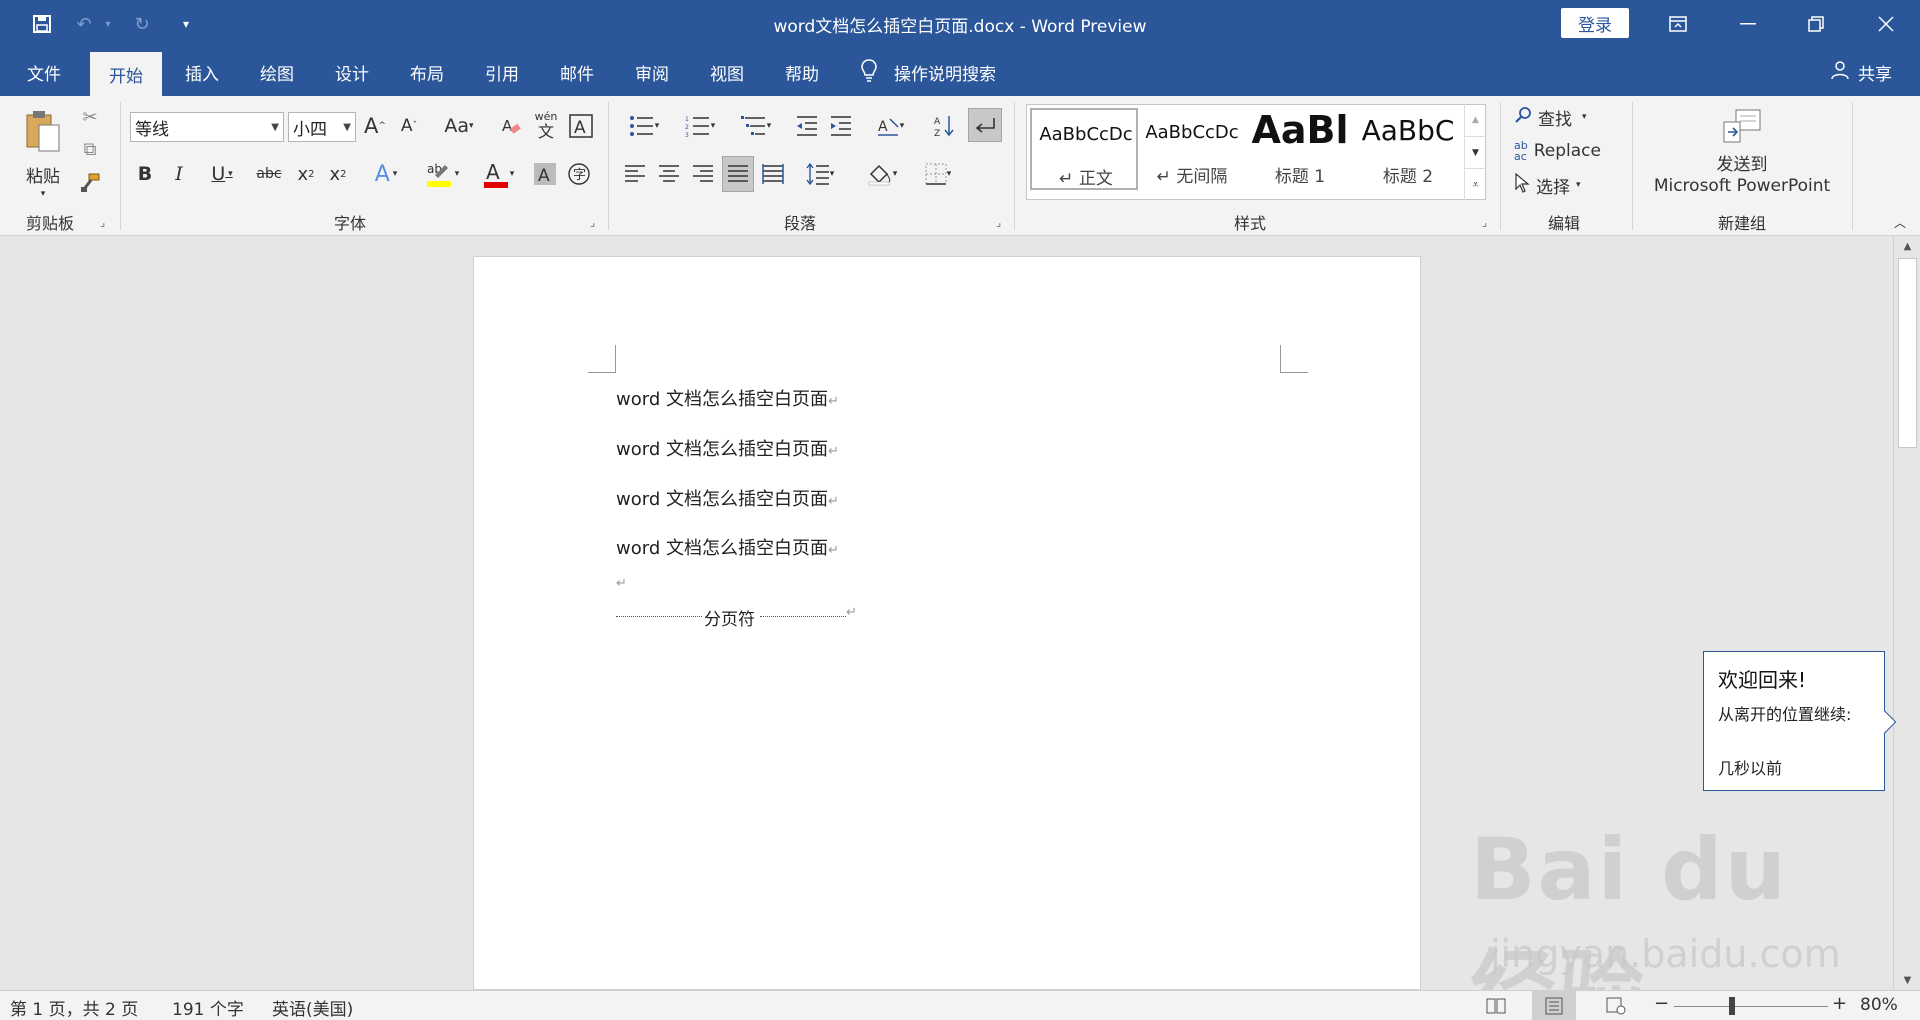 The image size is (1920, 1020). Describe the element at coordinates (90, 149) in the screenshot. I see `copy-icon: ⧉` at that location.